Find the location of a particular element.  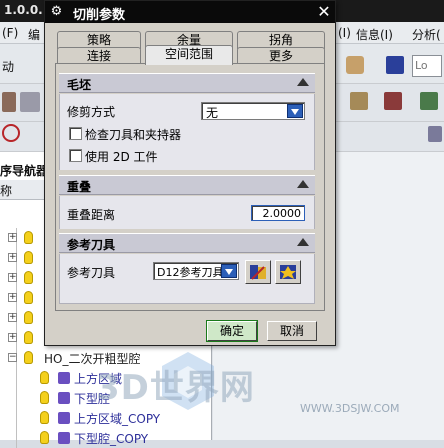

group-header-reference-tool: 参考刀具 is located at coordinates (187, 243).